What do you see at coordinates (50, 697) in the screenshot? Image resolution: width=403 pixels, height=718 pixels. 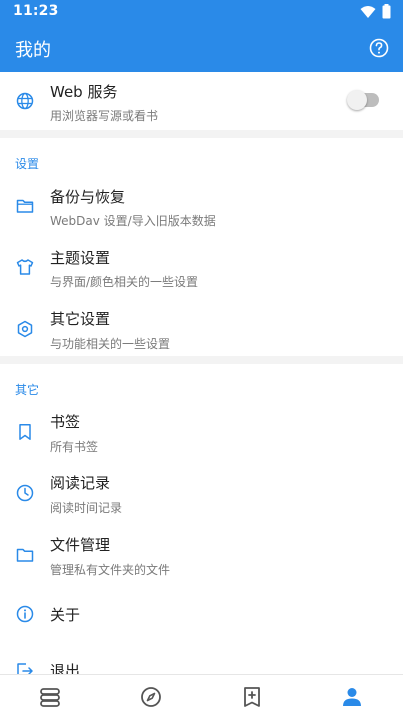 I see `nav-bookshelf-icon` at bounding box center [50, 697].